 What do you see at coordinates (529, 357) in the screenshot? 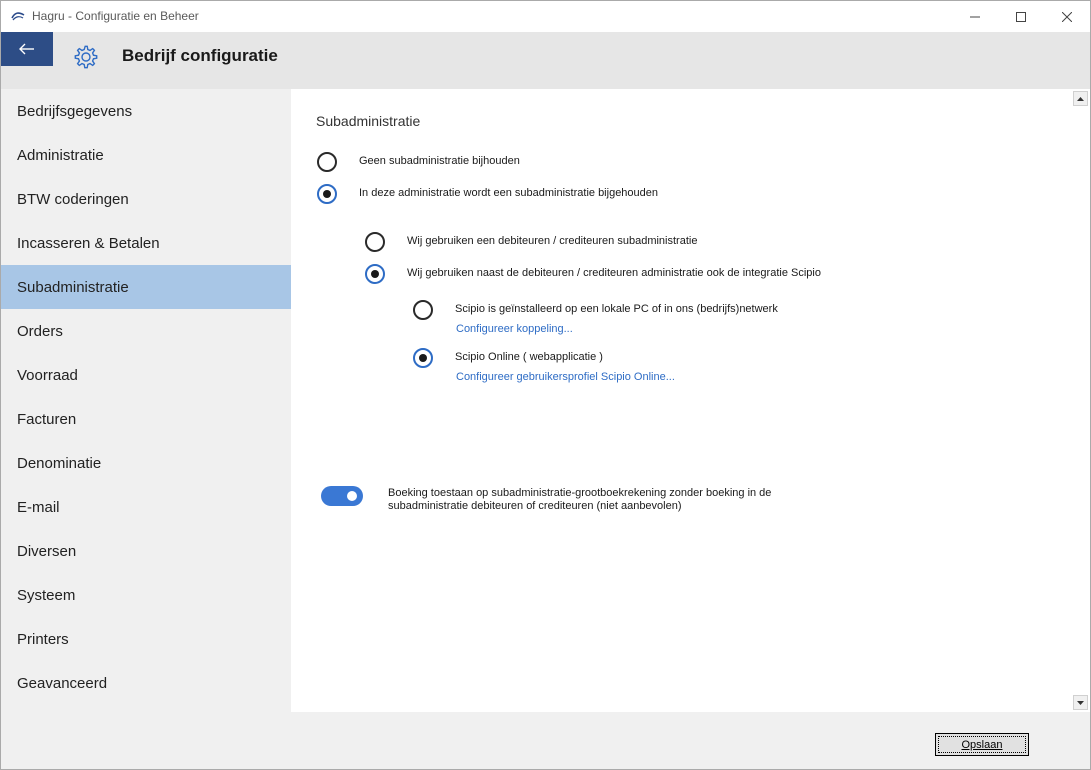
I see `radio-online-label: Scipio Online ( webapplicatie )` at bounding box center [529, 357].